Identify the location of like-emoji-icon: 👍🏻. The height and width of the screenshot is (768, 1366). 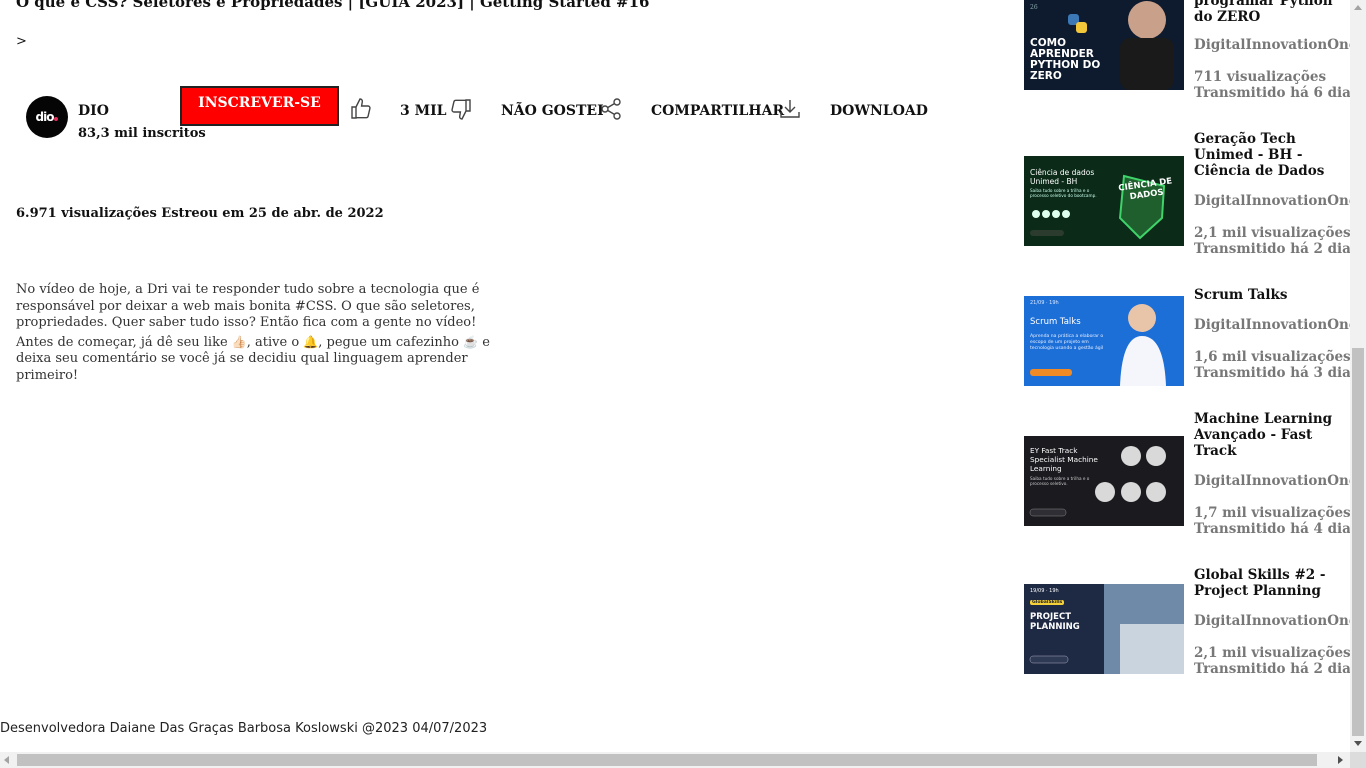
(239, 341).